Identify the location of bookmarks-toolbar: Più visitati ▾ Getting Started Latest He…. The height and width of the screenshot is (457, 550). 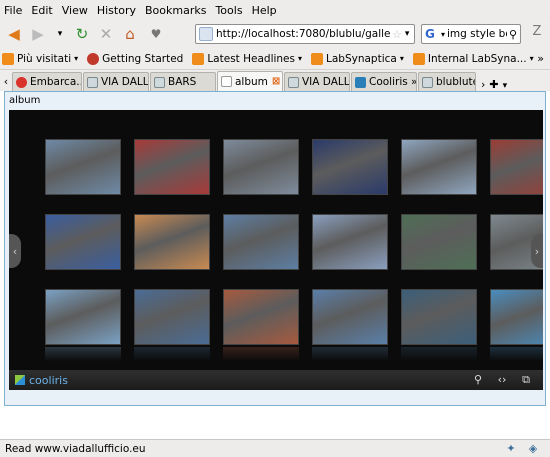
(275, 59).